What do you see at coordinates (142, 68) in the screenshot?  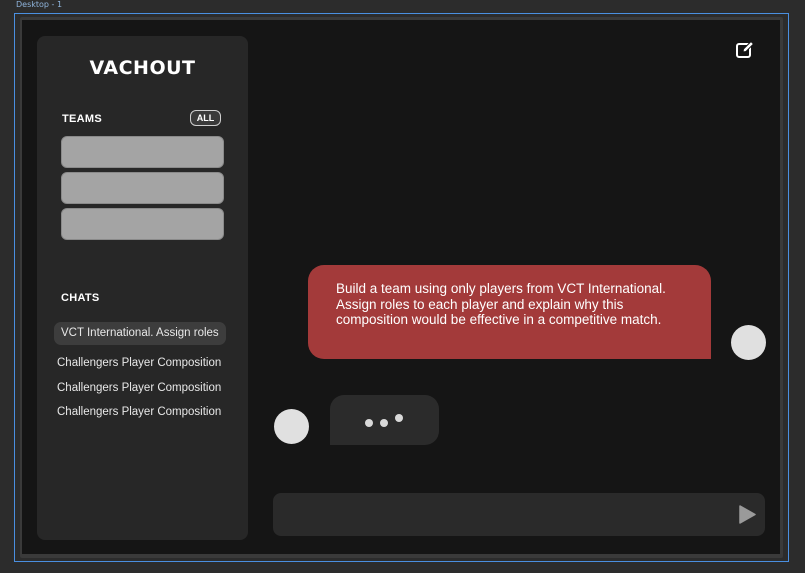 I see `app-logo: VACHOUT` at bounding box center [142, 68].